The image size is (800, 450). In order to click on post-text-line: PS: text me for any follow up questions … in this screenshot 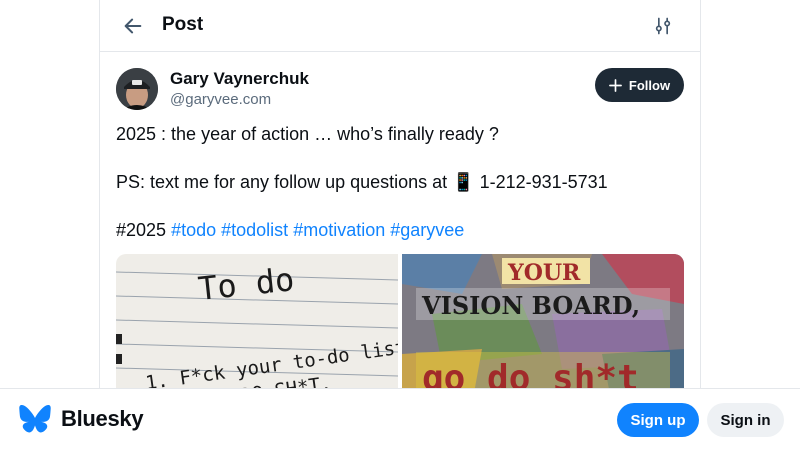, I will do `click(362, 182)`.